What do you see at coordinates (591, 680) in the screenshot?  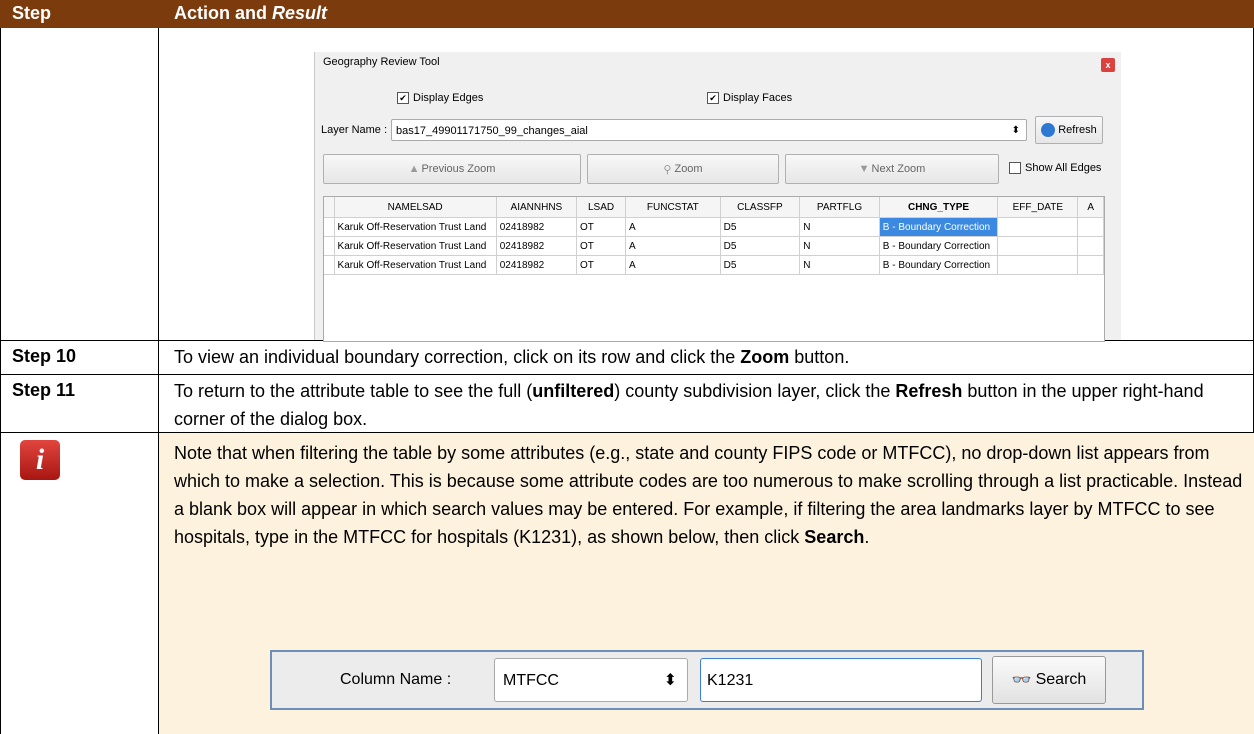 I see `column-name-select: MTFCC ⬍` at bounding box center [591, 680].